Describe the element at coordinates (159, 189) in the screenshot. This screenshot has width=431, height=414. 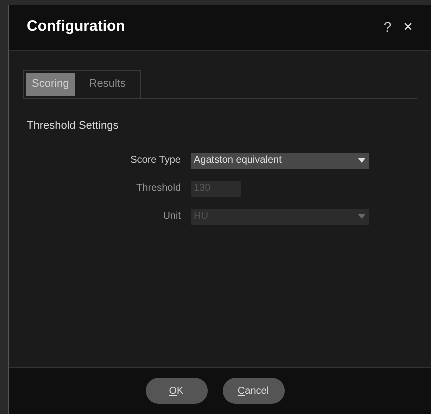
I see `field-label: Threshold` at that location.